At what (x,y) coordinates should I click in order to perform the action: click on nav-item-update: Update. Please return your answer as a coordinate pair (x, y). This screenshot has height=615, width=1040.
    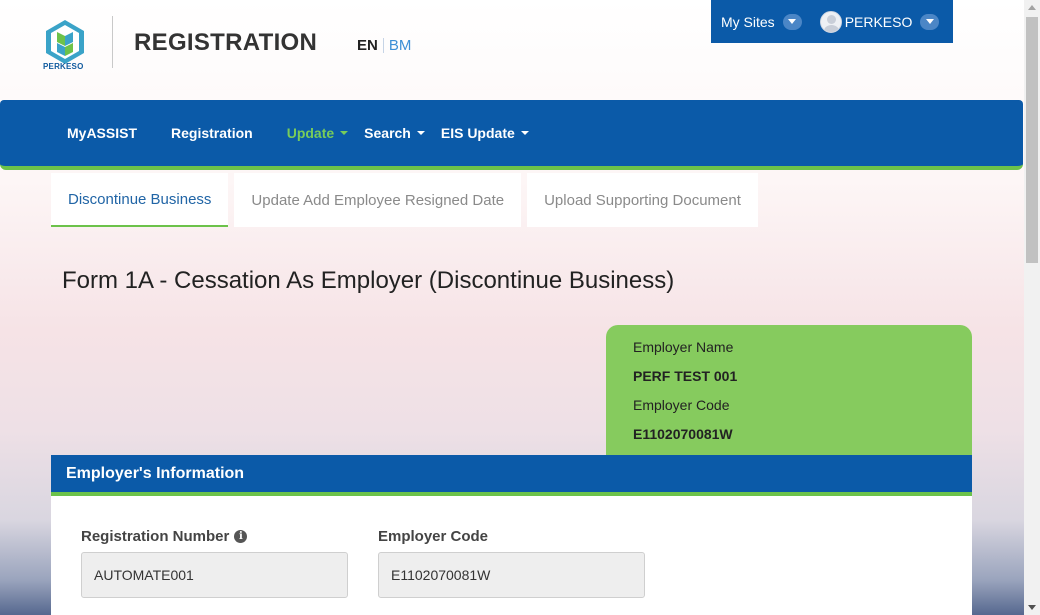
    Looking at the image, I should click on (317, 133).